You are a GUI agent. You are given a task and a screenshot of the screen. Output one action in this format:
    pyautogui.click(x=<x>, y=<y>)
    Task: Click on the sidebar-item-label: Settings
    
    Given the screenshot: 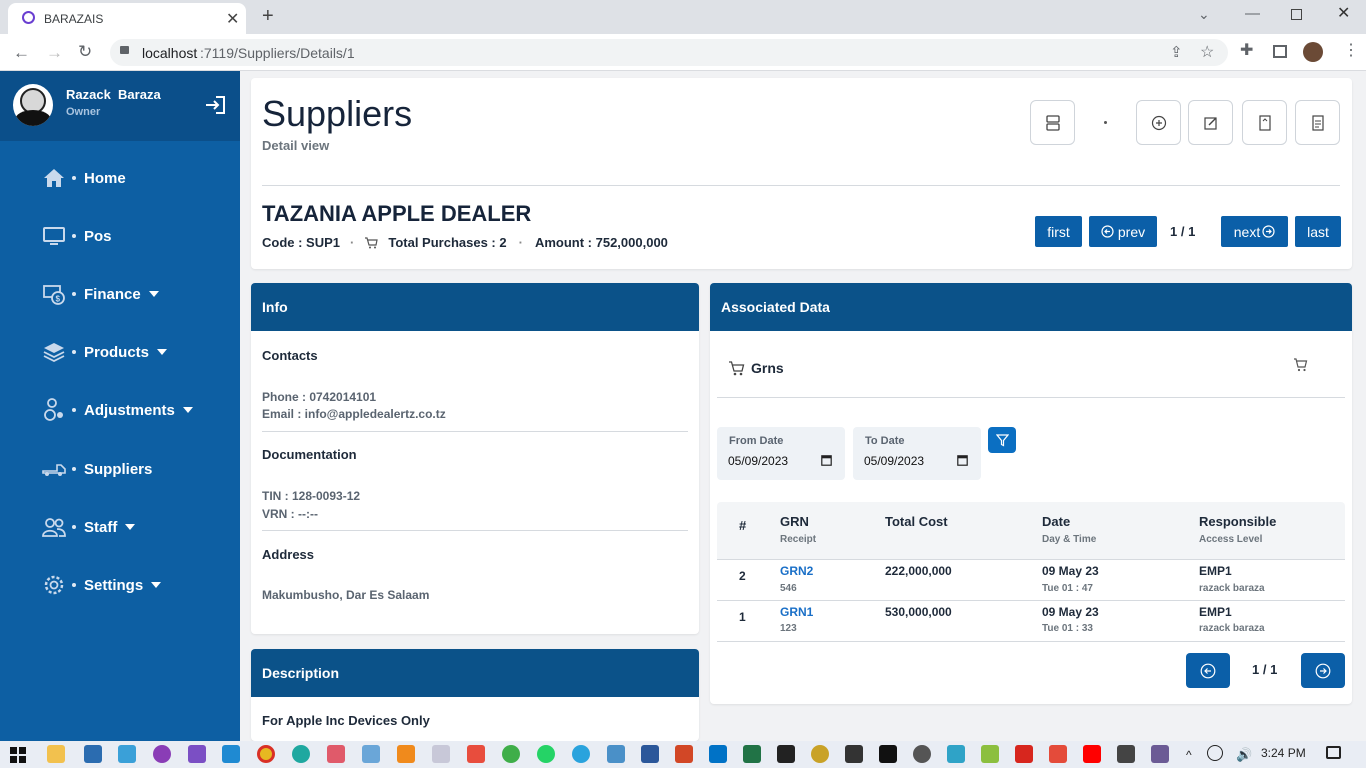 What is the action you would take?
    pyautogui.click(x=114, y=585)
    